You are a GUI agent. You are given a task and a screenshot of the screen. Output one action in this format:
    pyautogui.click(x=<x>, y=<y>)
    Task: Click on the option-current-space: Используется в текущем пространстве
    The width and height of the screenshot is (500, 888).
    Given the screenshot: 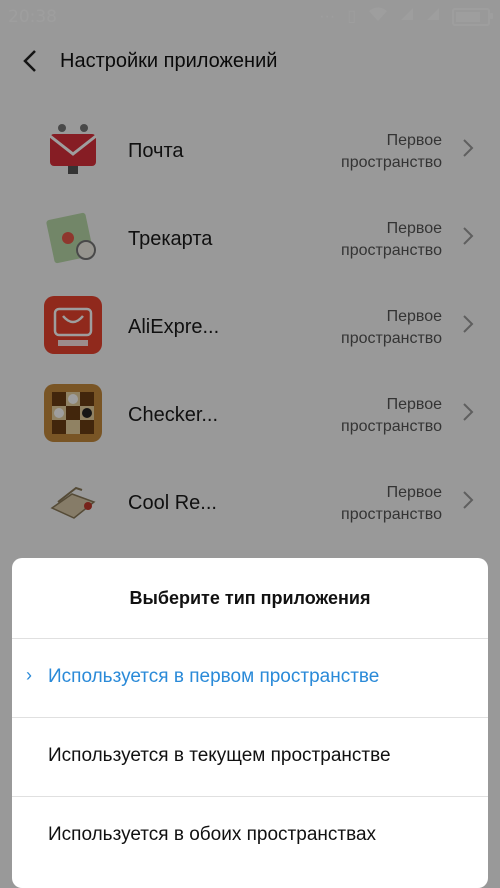 What is the action you would take?
    pyautogui.click(x=250, y=757)
    